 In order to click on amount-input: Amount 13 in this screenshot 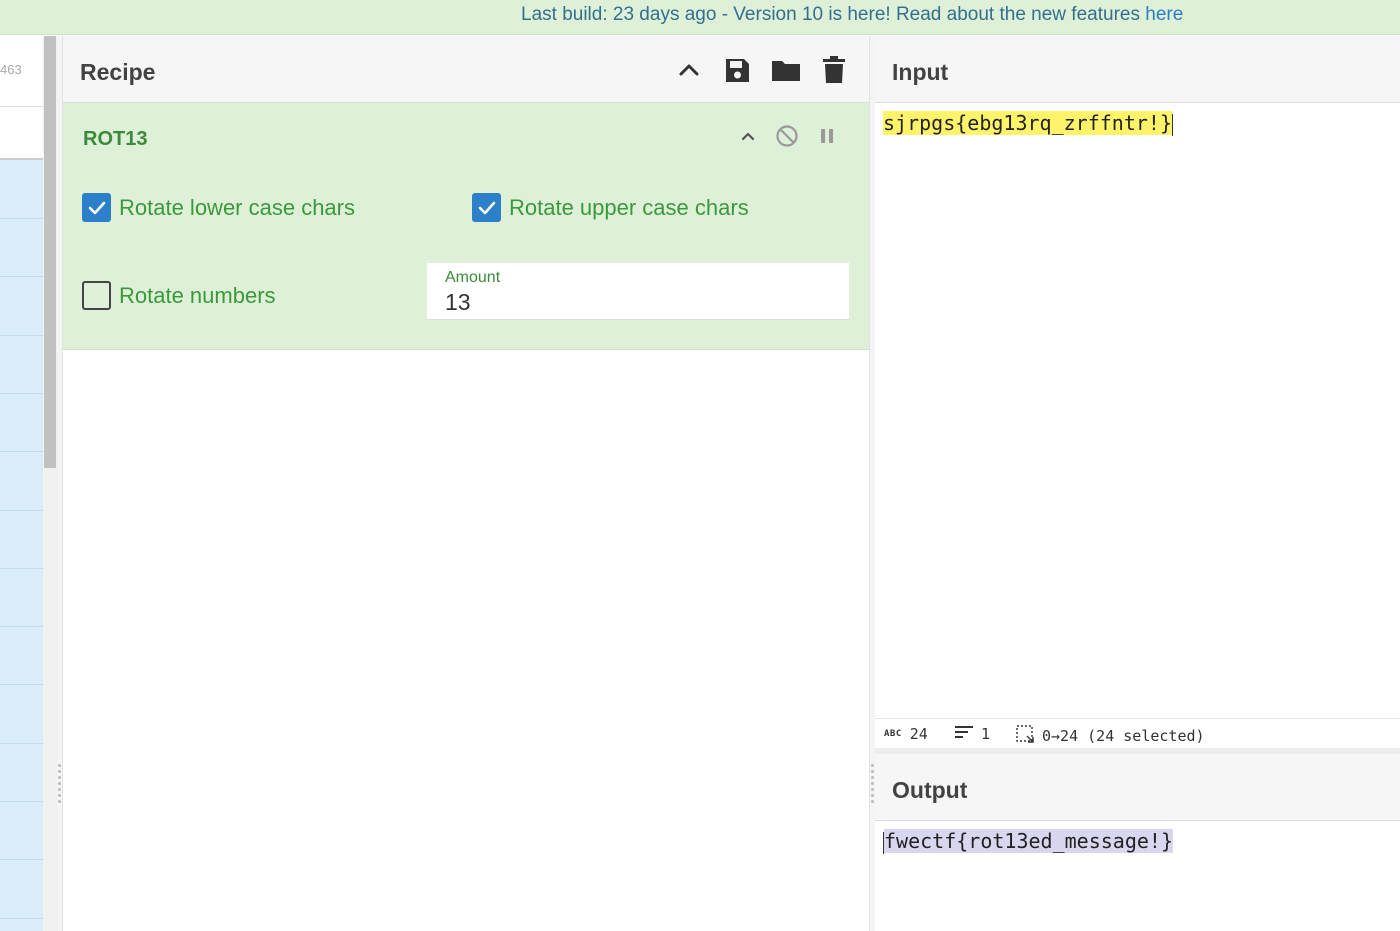, I will do `click(638, 291)`.